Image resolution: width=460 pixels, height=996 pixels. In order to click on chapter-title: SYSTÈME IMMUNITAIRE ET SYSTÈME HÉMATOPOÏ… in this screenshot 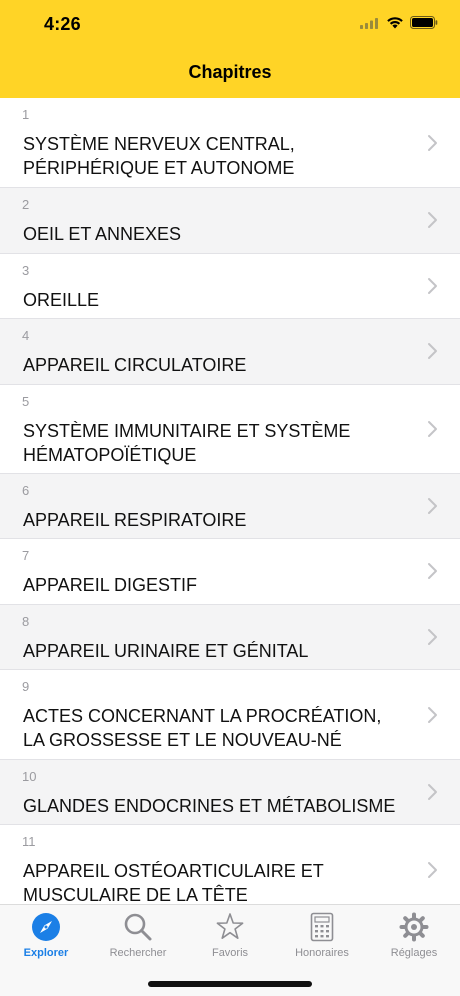, I will do `click(187, 443)`.